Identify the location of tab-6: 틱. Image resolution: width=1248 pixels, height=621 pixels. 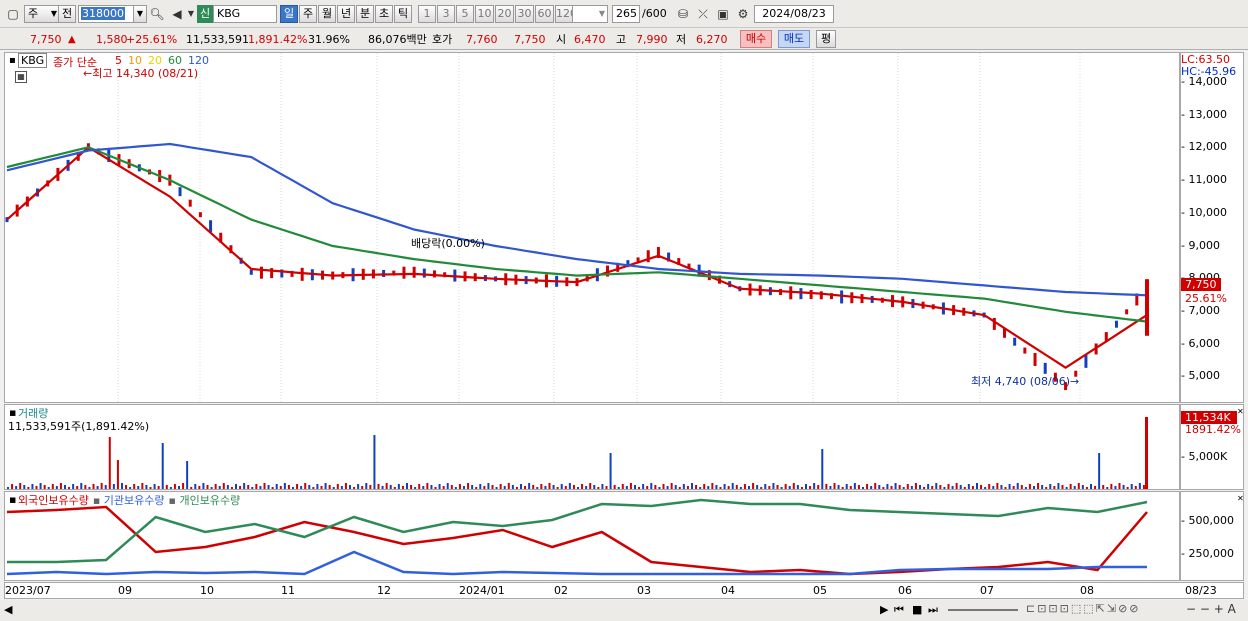
(403, 14).